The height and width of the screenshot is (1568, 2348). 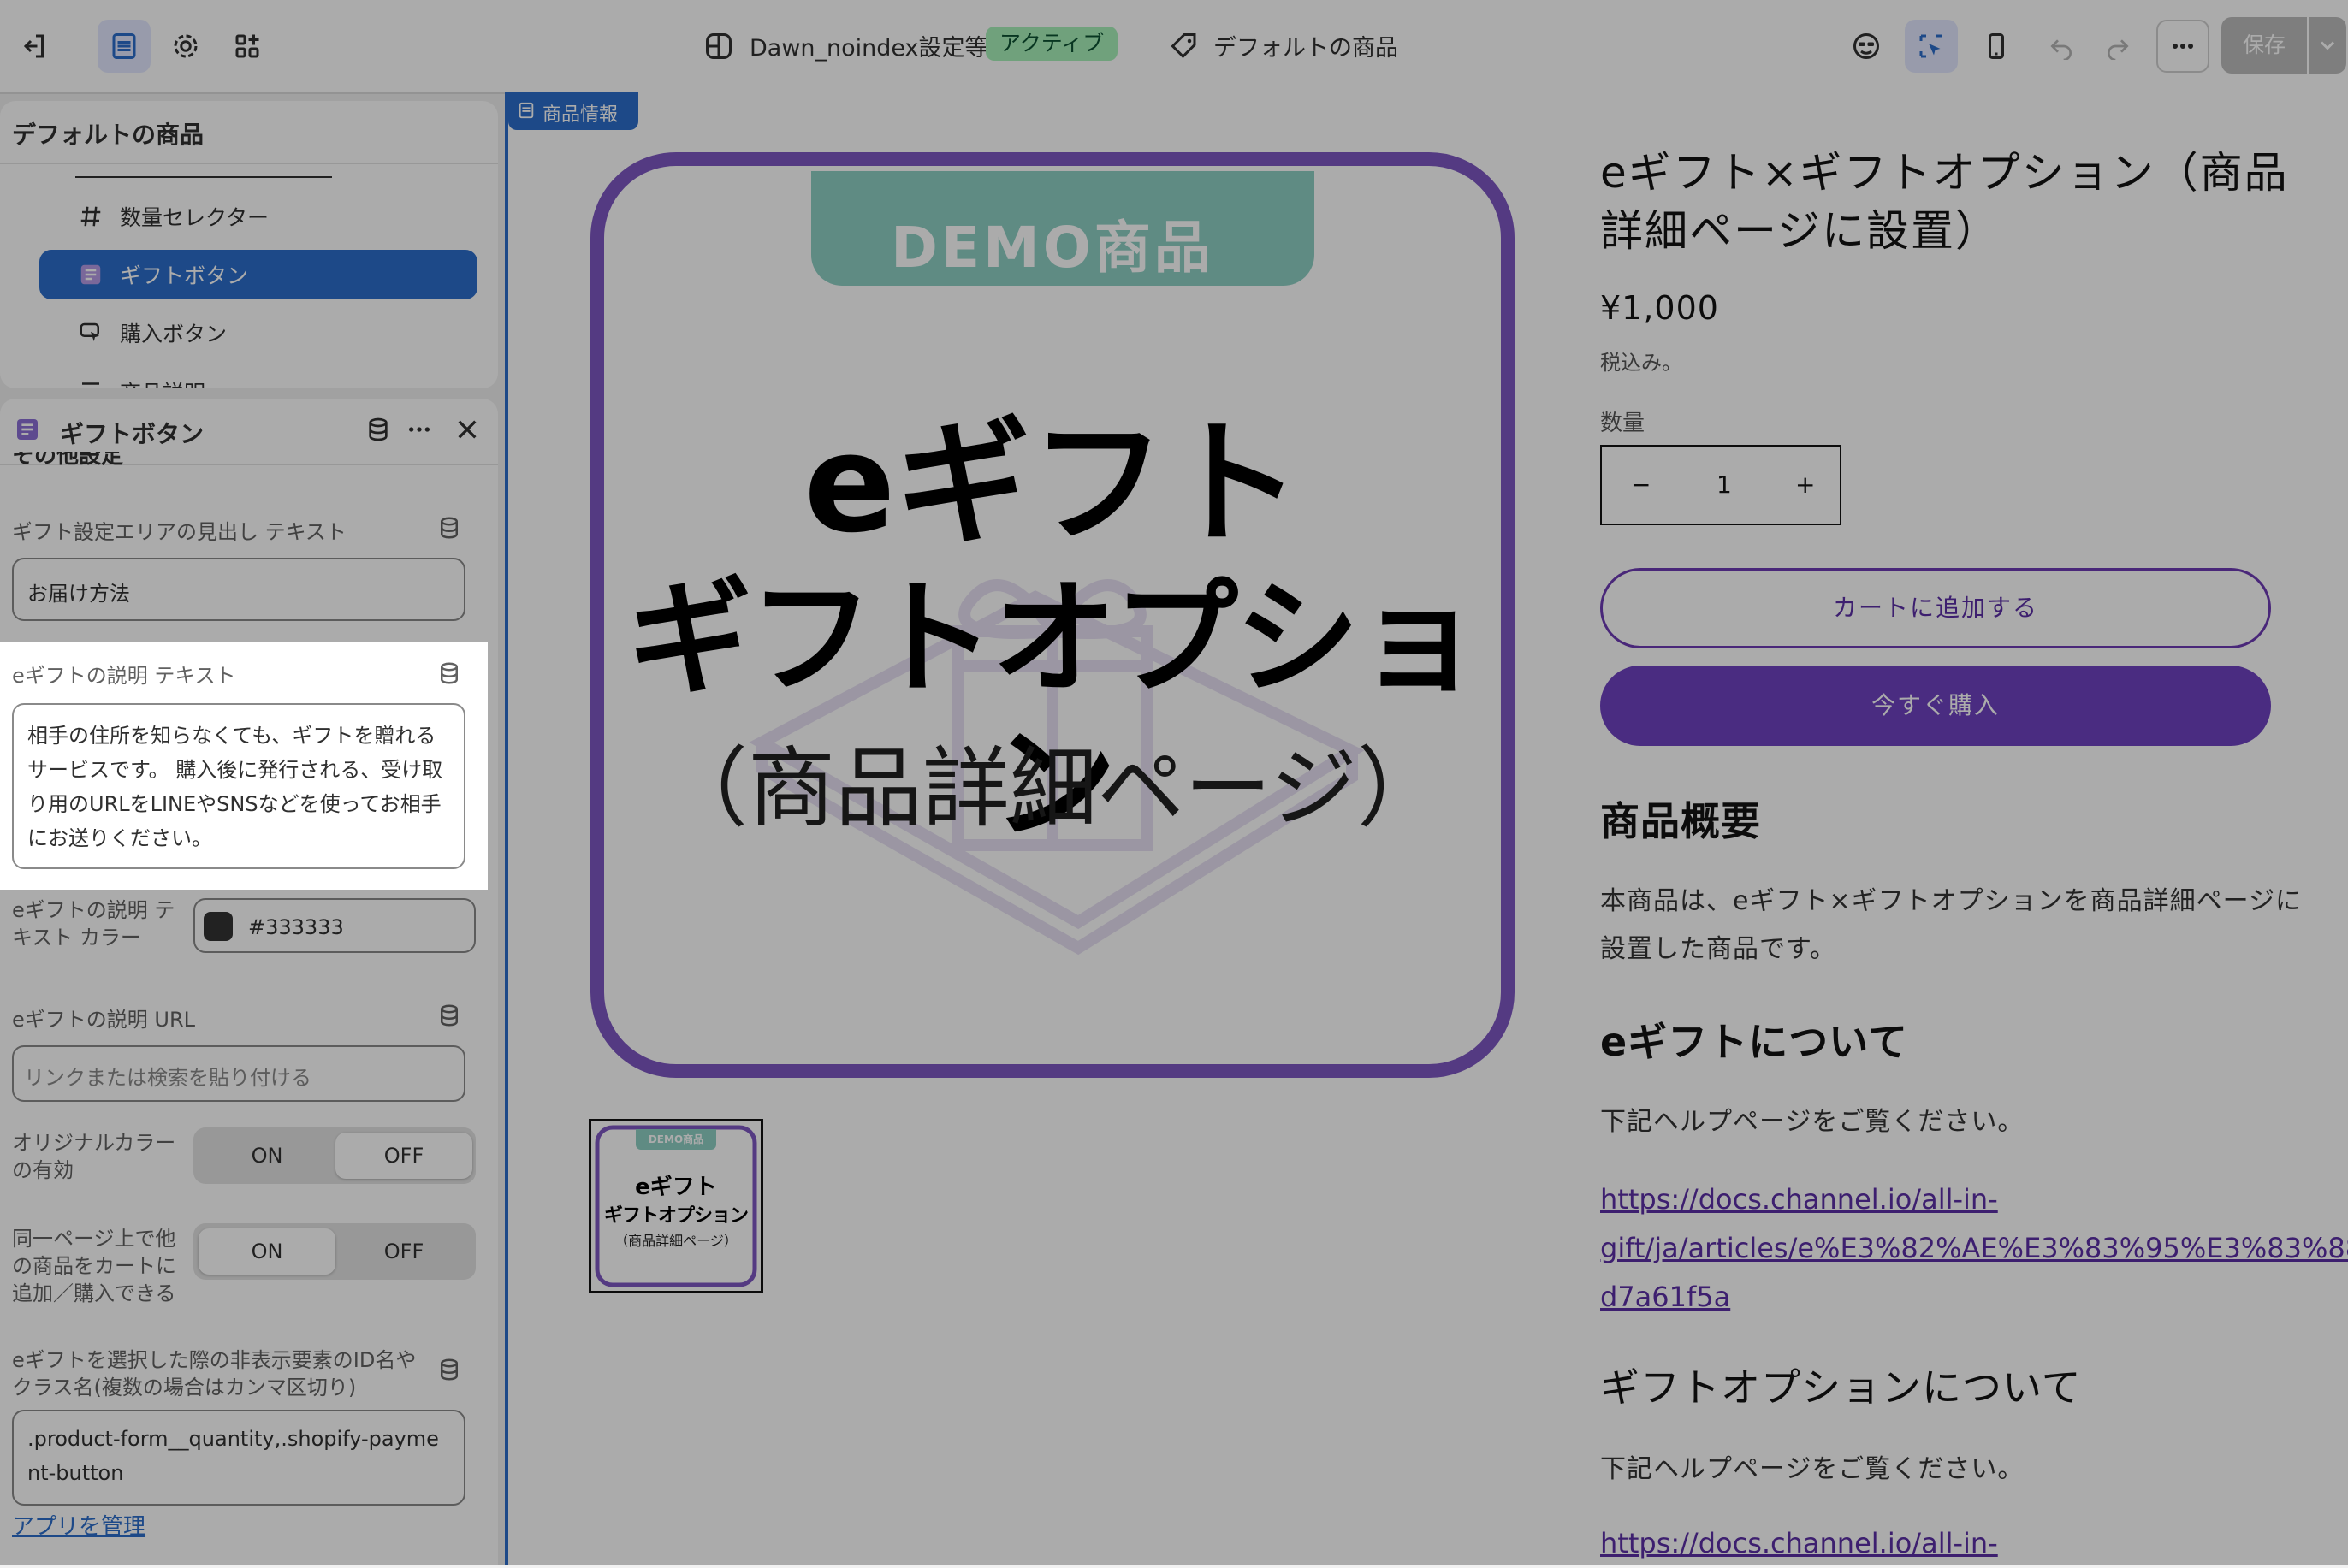 What do you see at coordinates (1418, 766) in the screenshot?
I see `overlay-dim` at bounding box center [1418, 766].